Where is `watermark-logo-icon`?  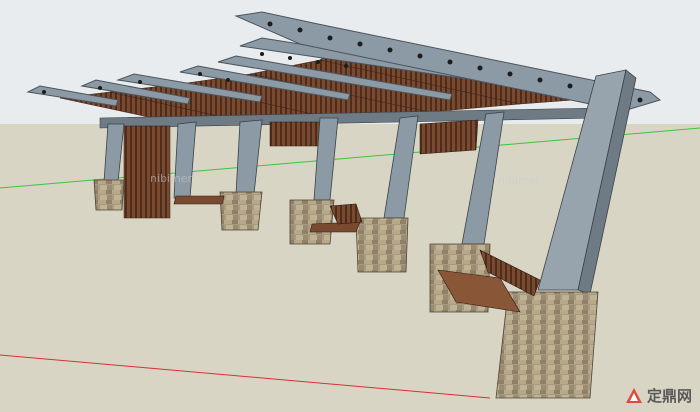 watermark-logo-icon is located at coordinates (633, 395).